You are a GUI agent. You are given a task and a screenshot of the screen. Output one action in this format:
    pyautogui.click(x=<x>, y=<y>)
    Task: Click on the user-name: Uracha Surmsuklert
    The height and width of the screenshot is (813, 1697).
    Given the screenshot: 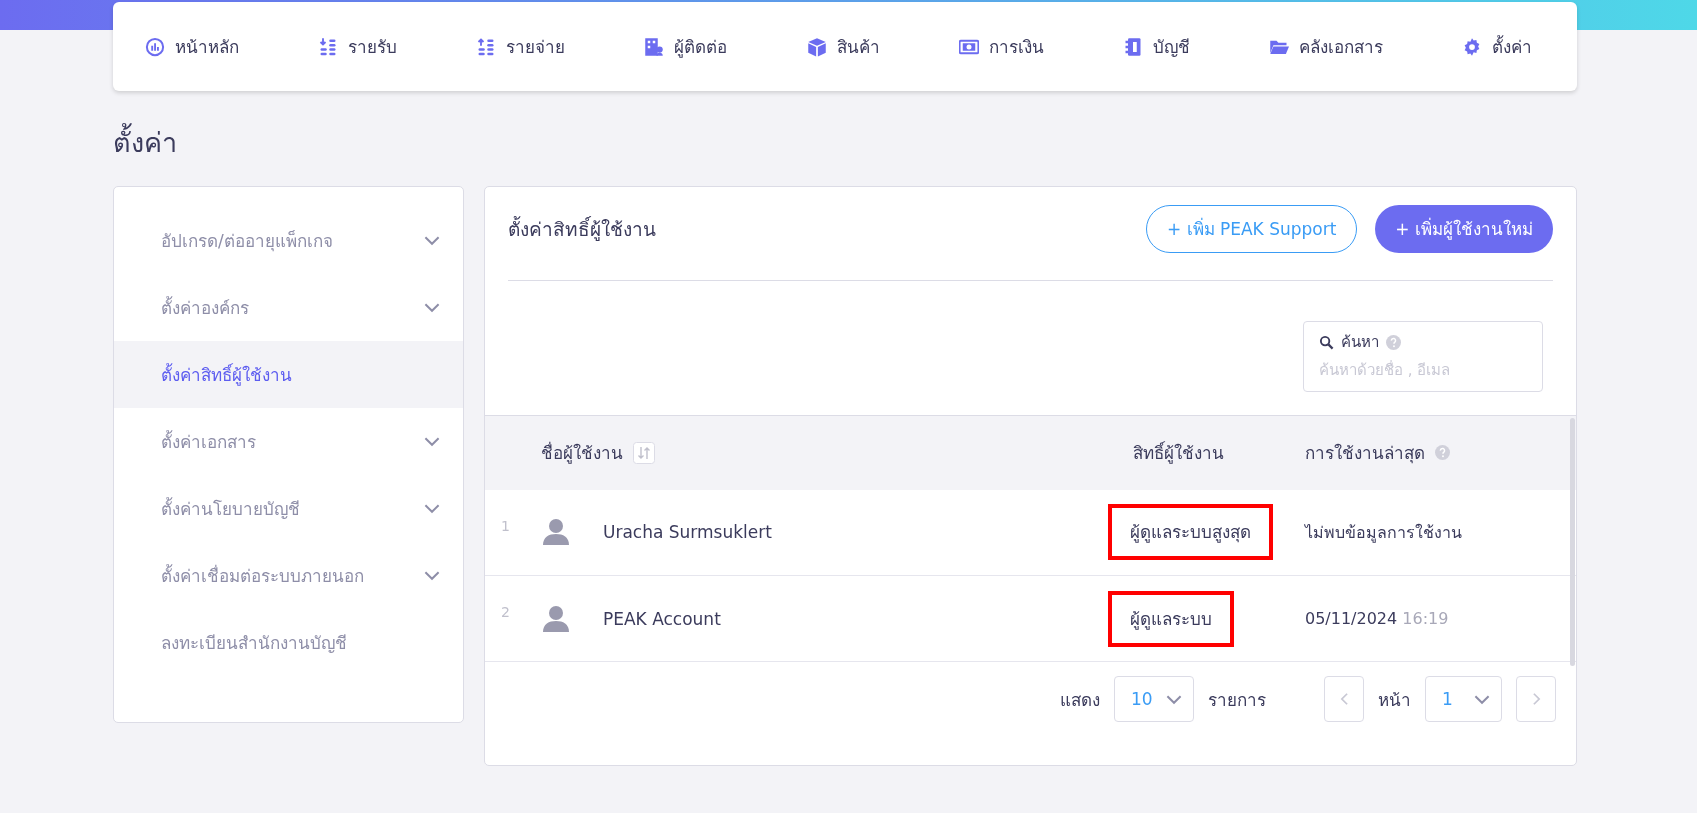 What is the action you would take?
    pyautogui.click(x=687, y=532)
    